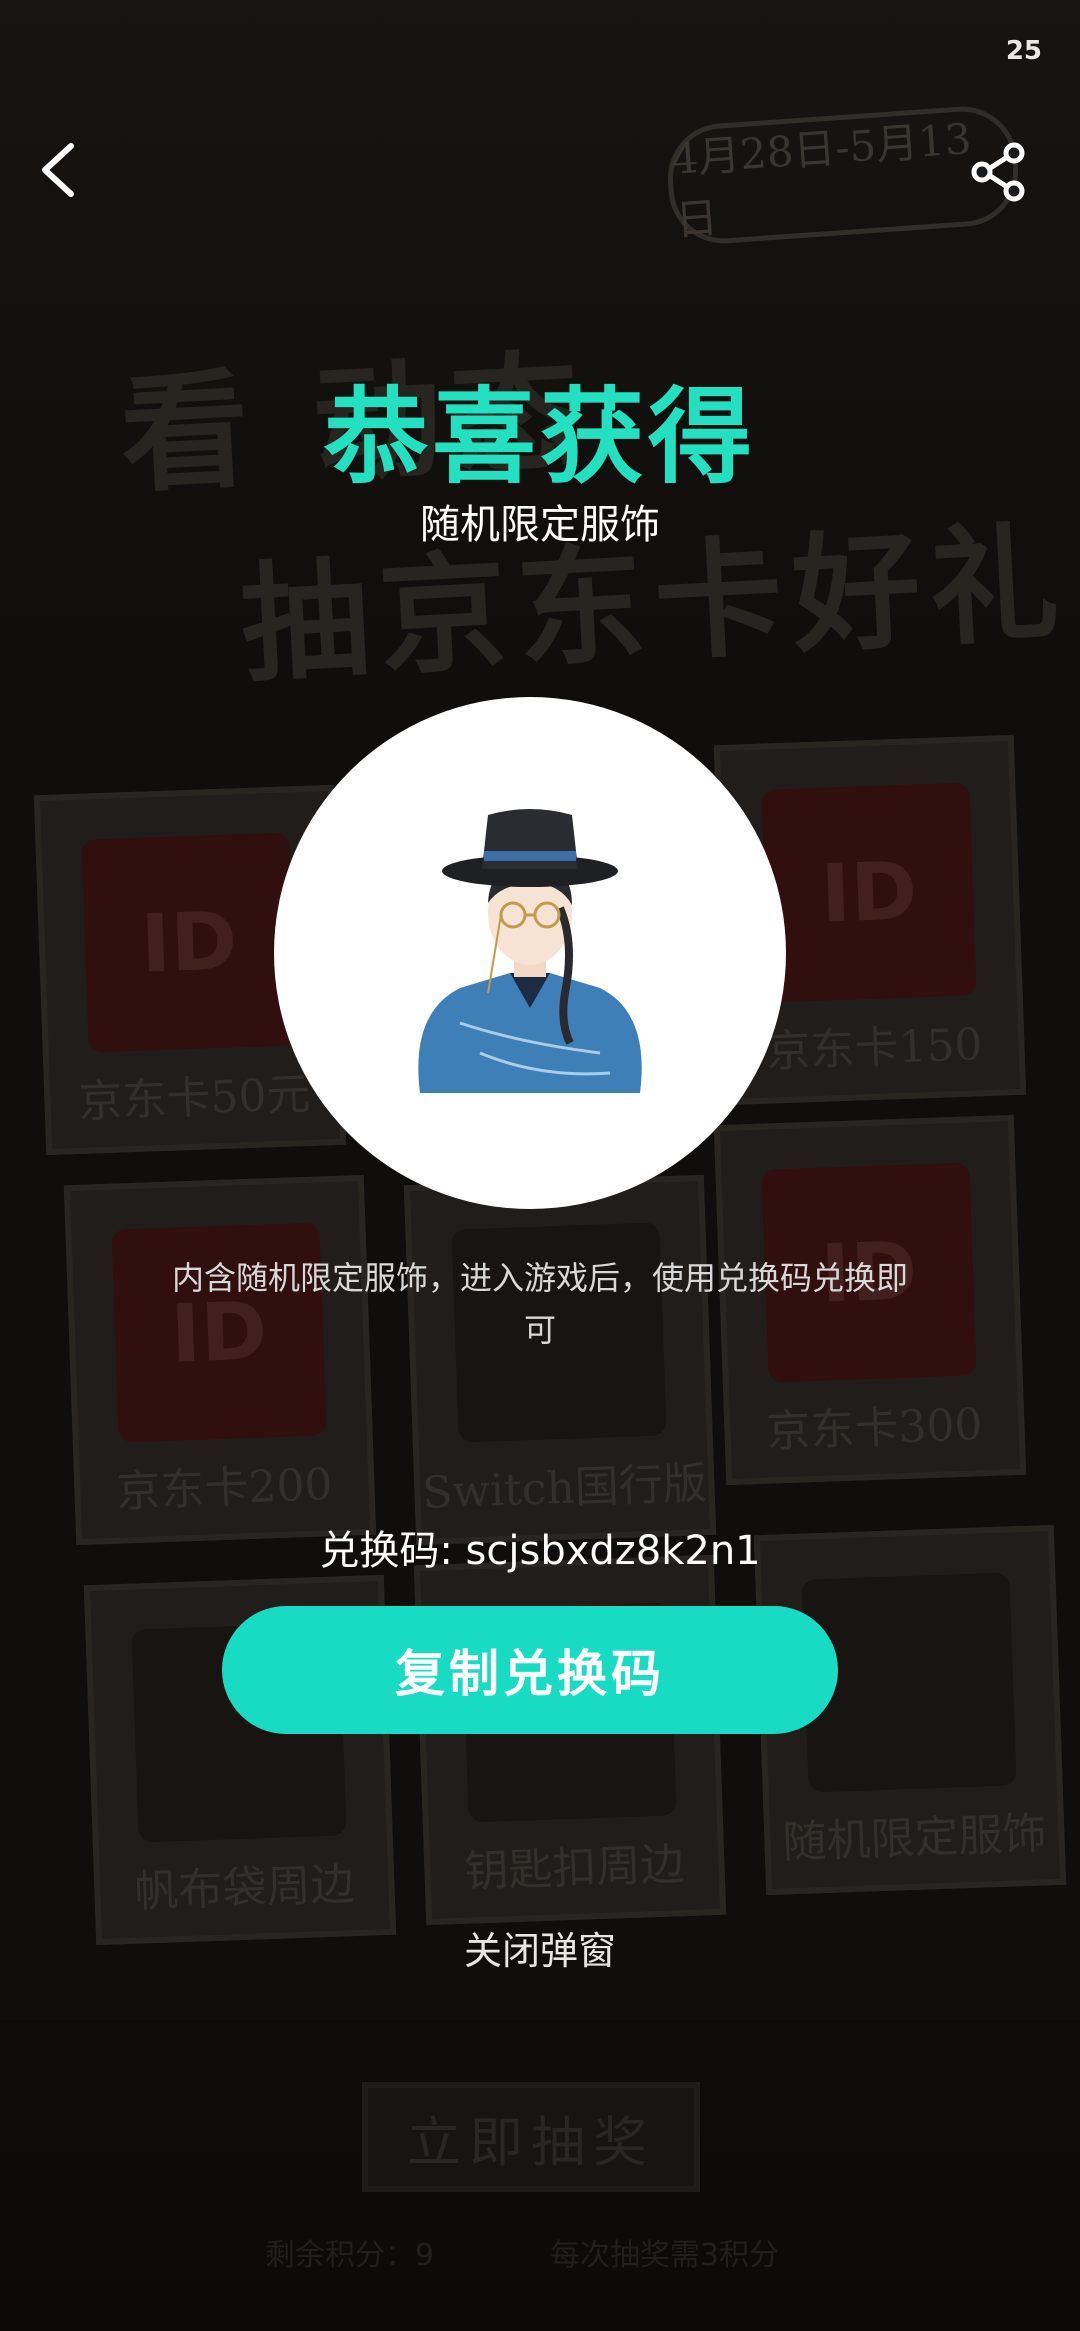 The image size is (1080, 2331). I want to click on share-button, so click(998, 172).